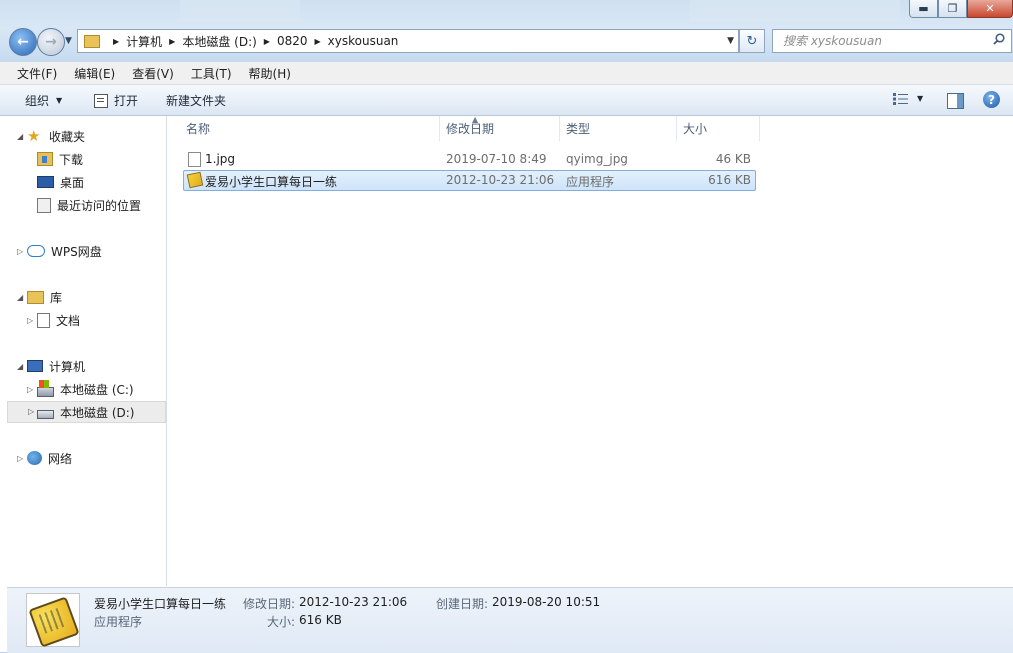  I want to click on open-label: 打开, so click(126, 101).